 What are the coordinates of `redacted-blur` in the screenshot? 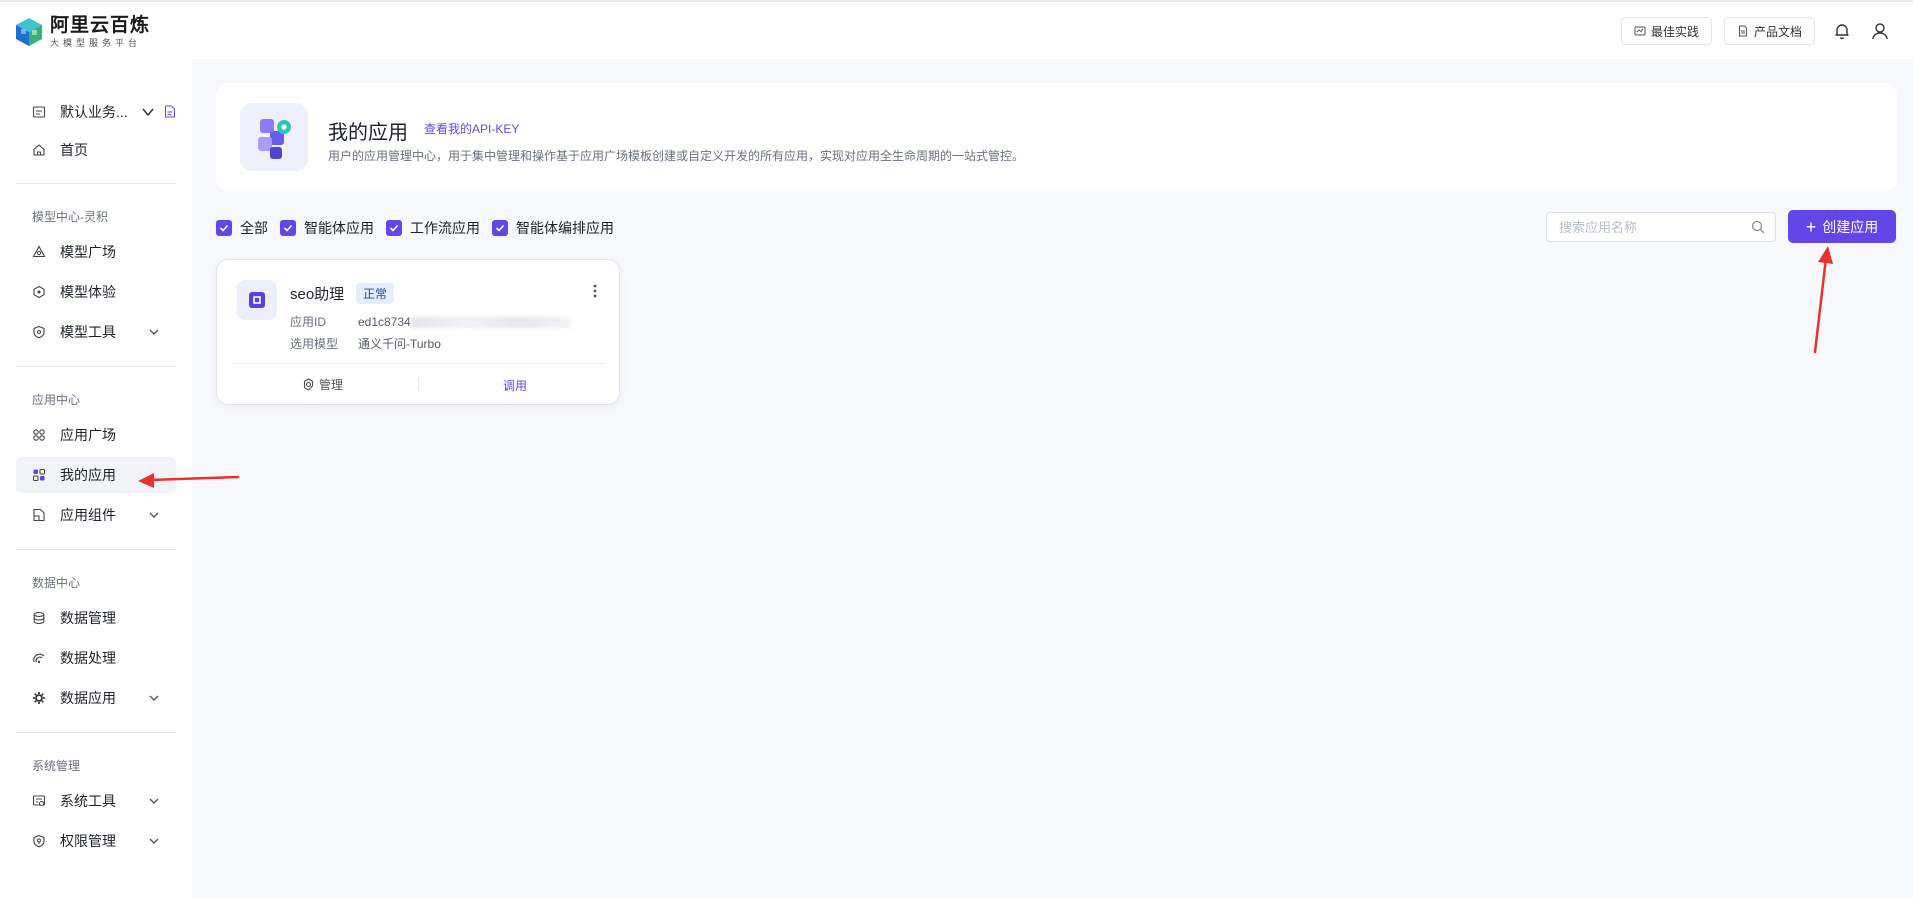 It's located at (490, 323).